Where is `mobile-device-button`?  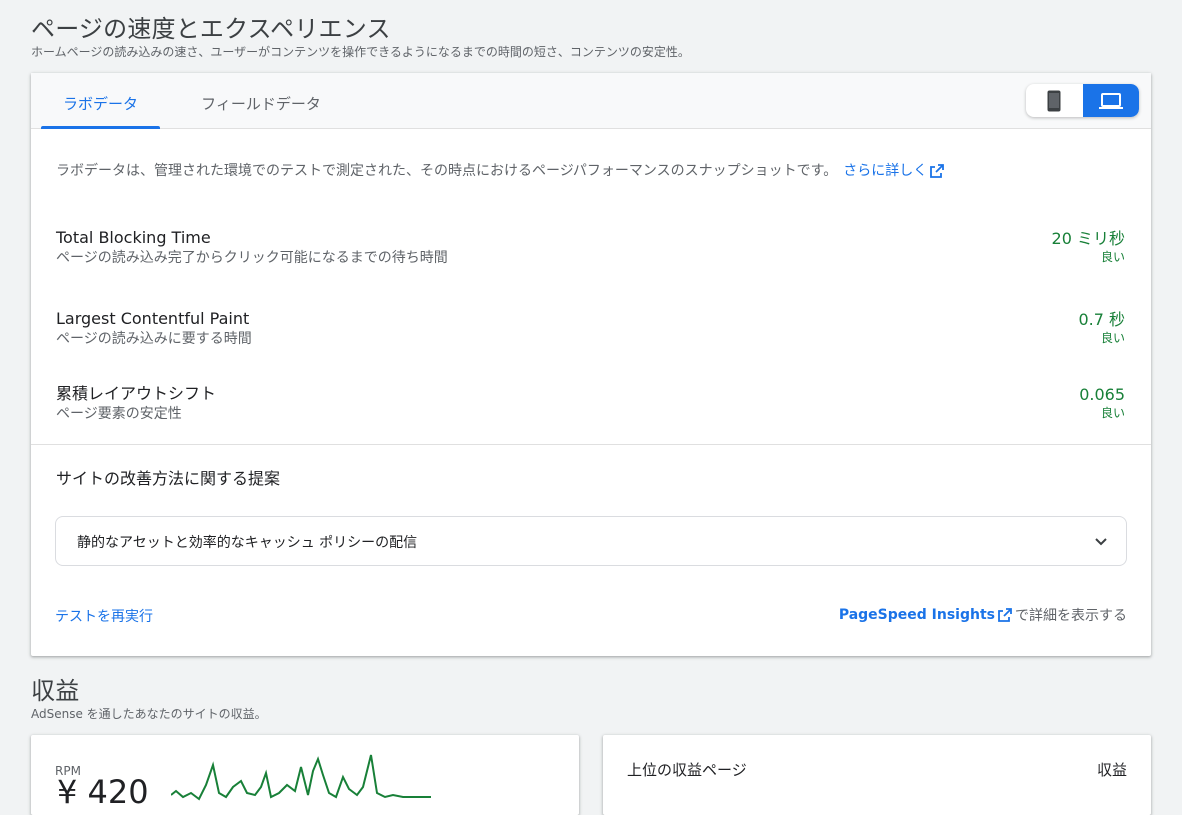 mobile-device-button is located at coordinates (1054, 100).